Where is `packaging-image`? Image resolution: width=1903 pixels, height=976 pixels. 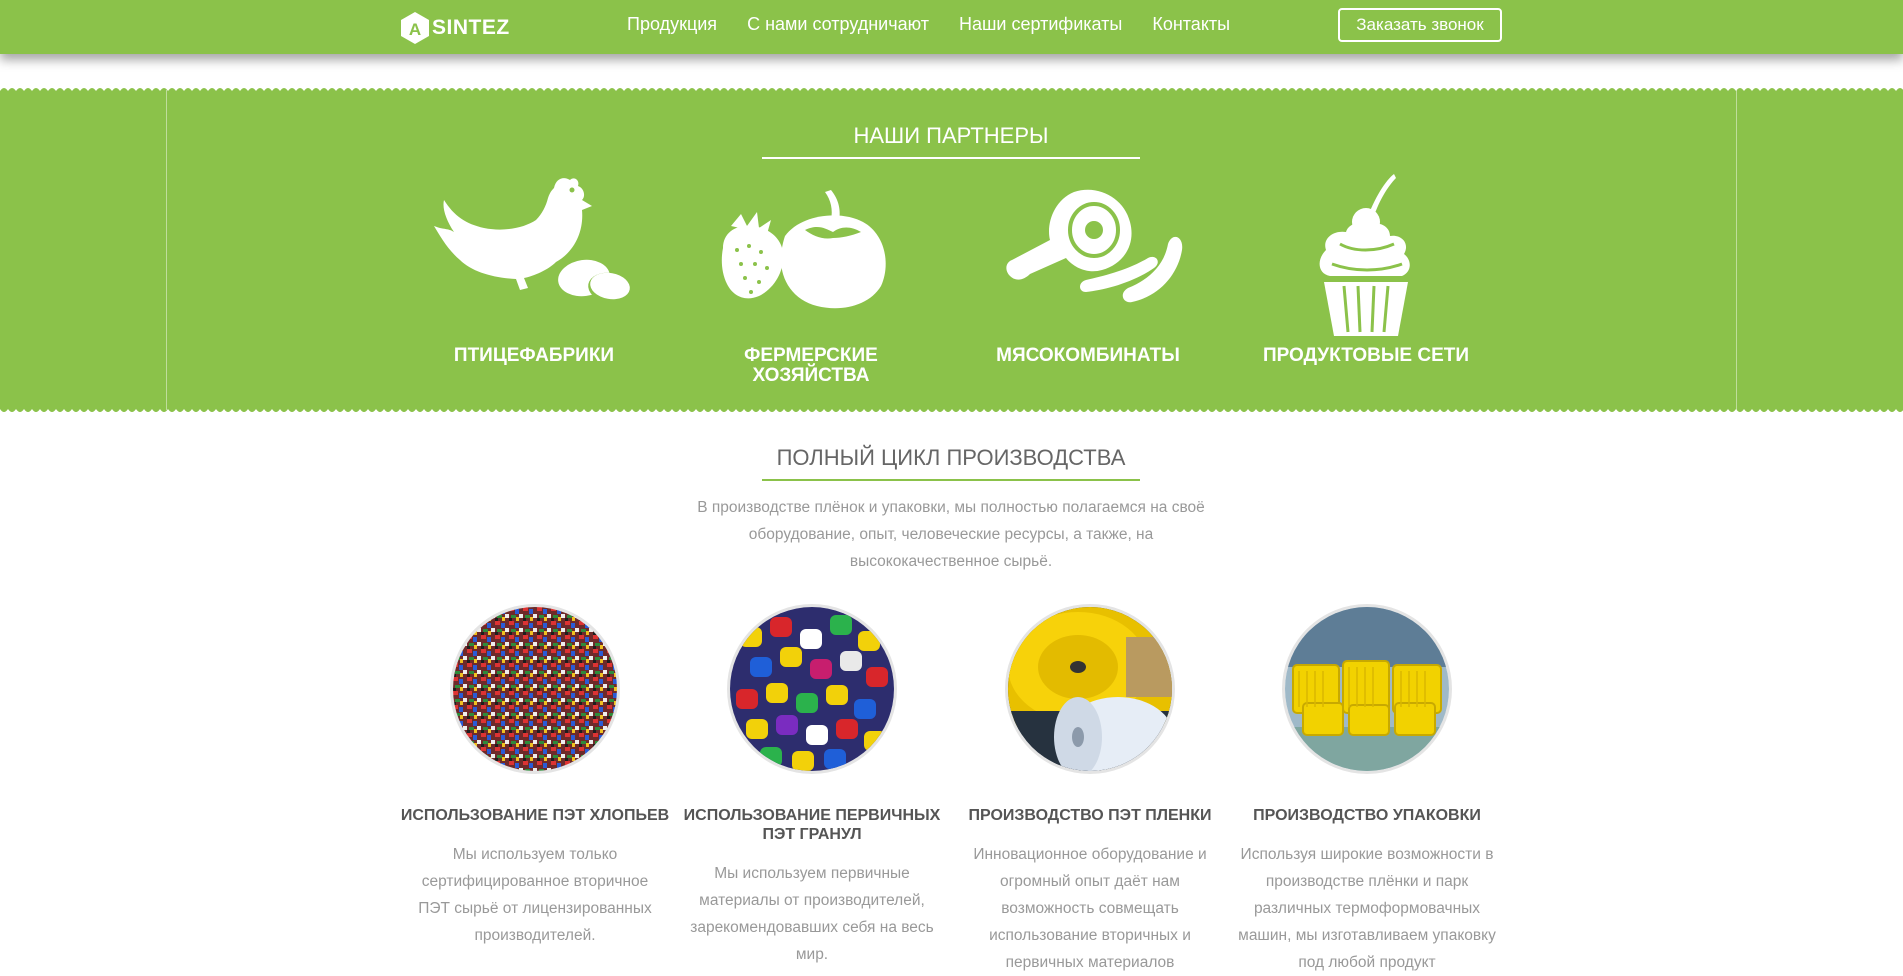
packaging-image is located at coordinates (1367, 689).